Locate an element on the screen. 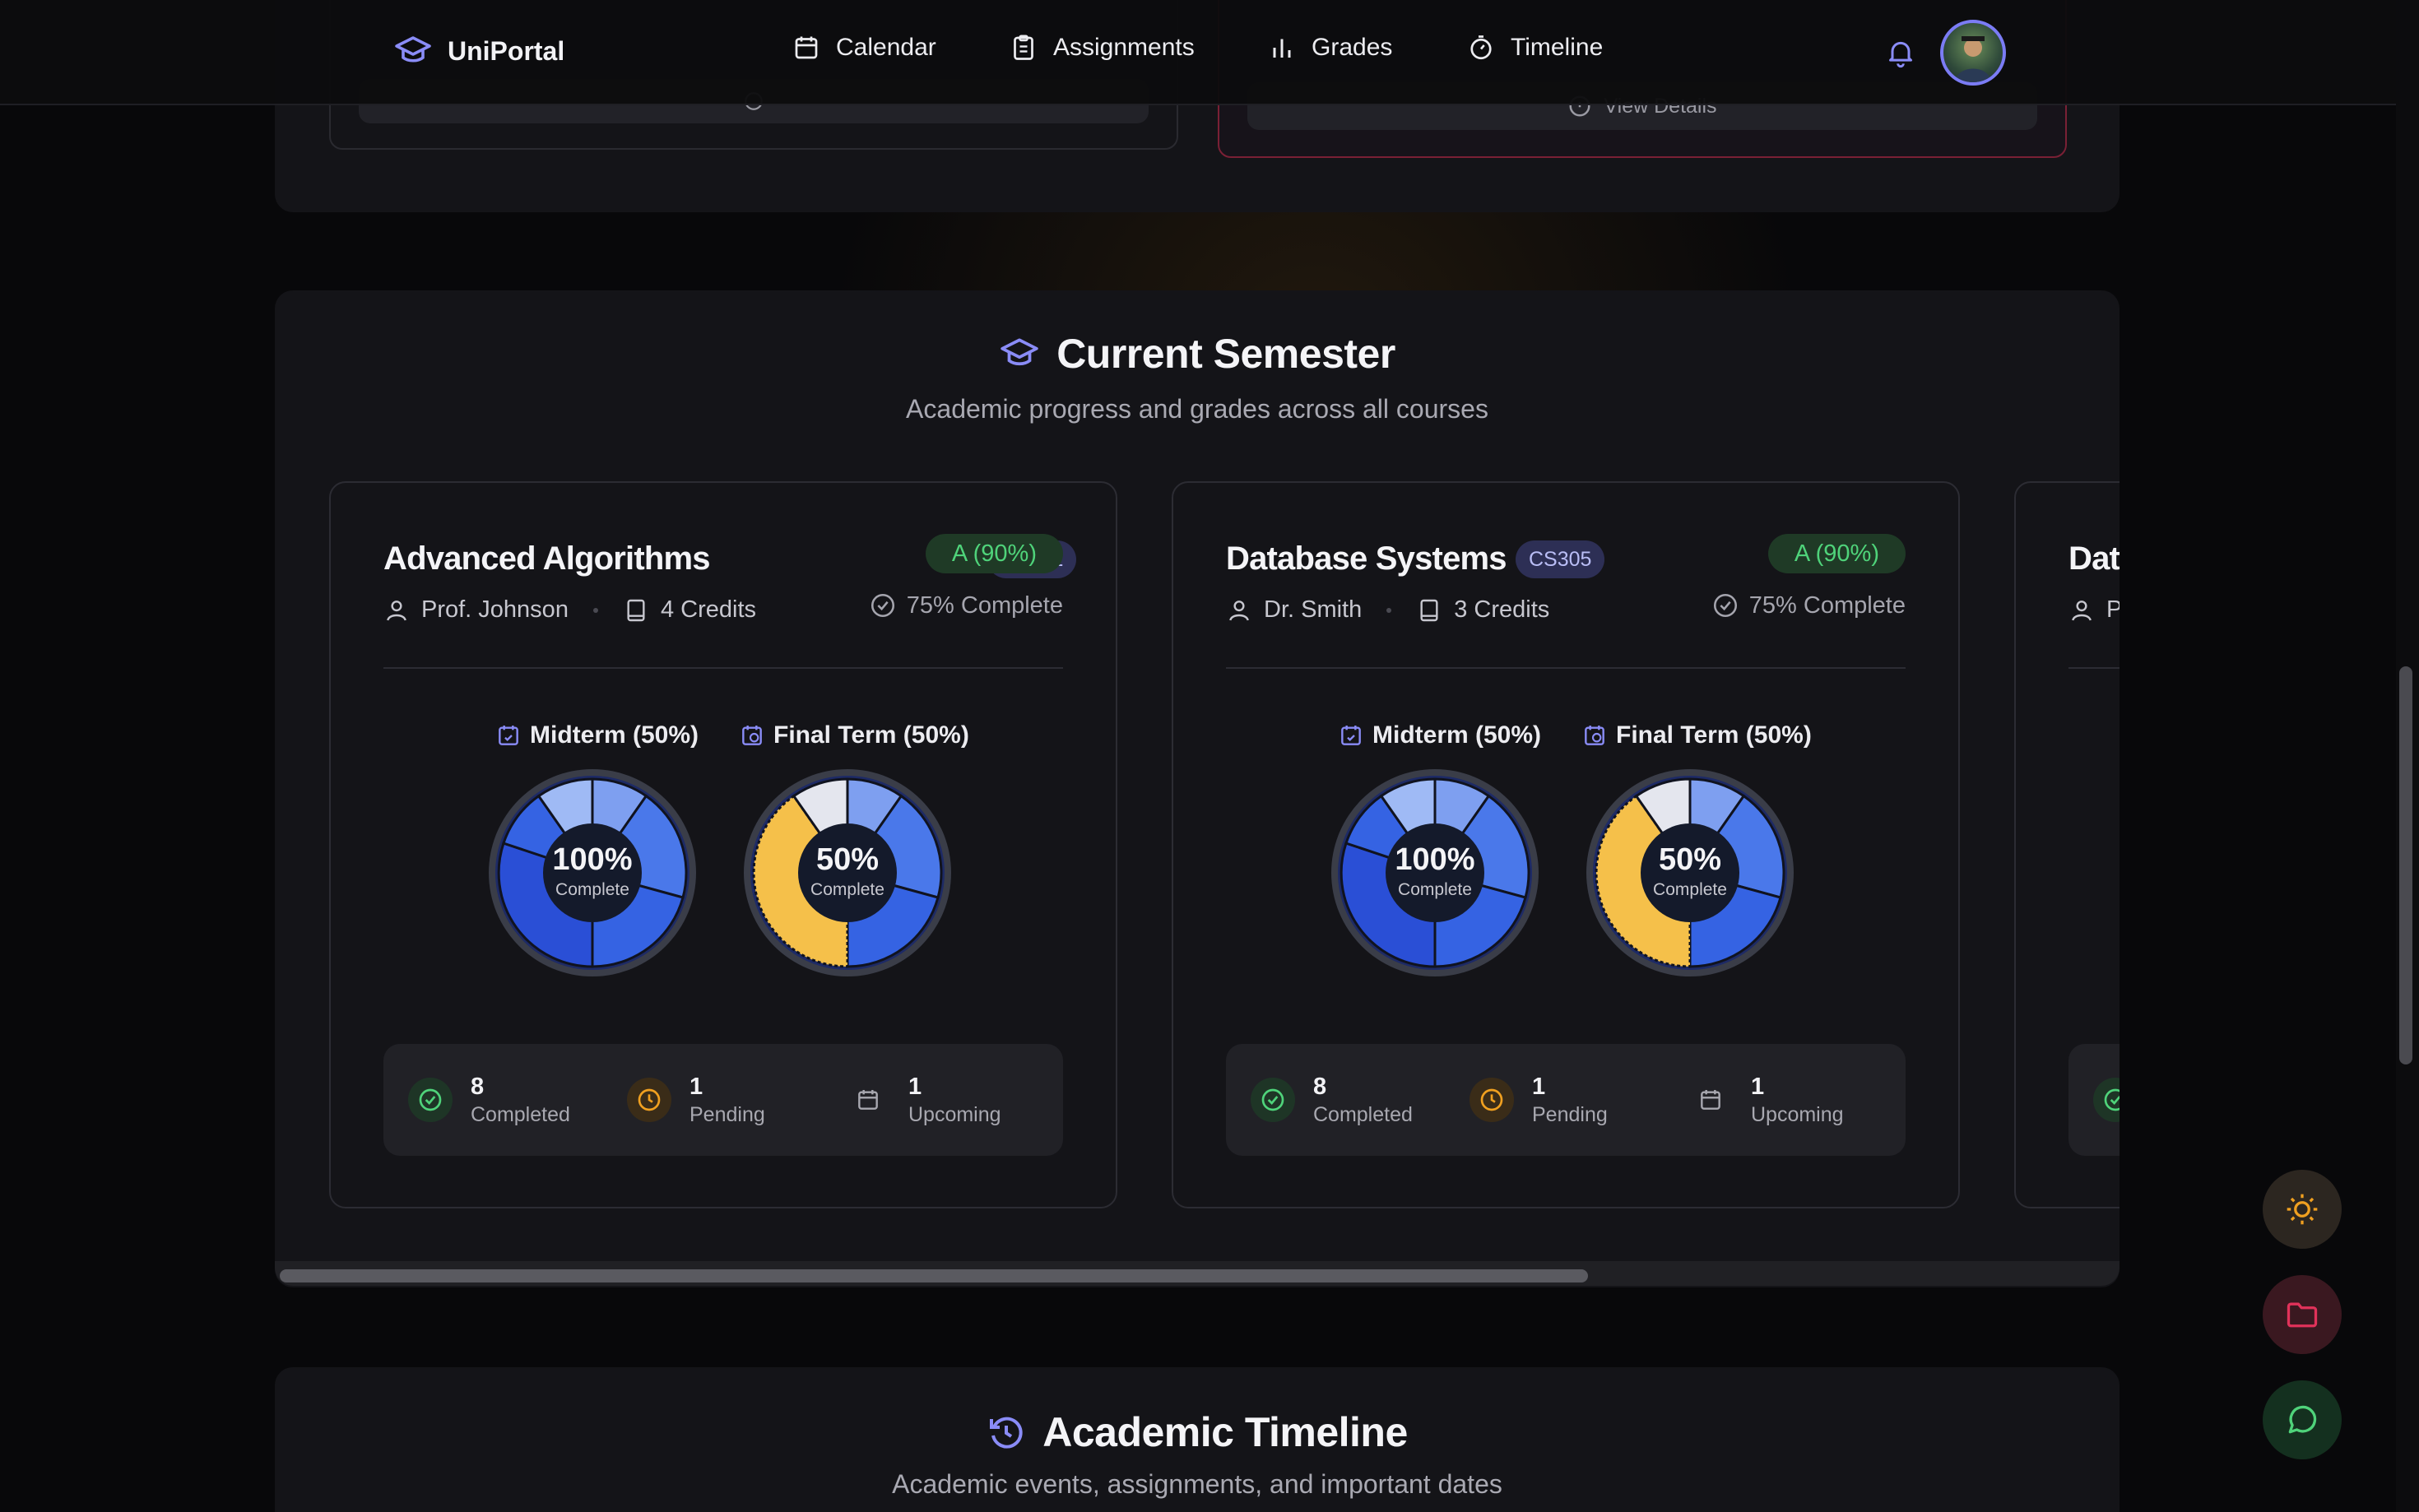 This screenshot has width=2419, height=1512. book-icon is located at coordinates (636, 610).